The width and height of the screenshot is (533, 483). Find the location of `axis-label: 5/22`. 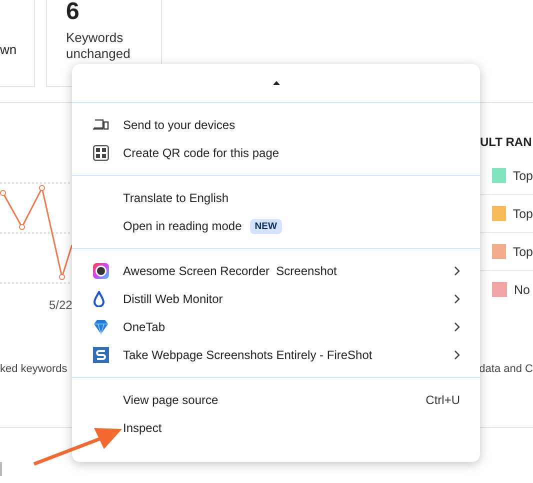

axis-label: 5/22 is located at coordinates (60, 305).